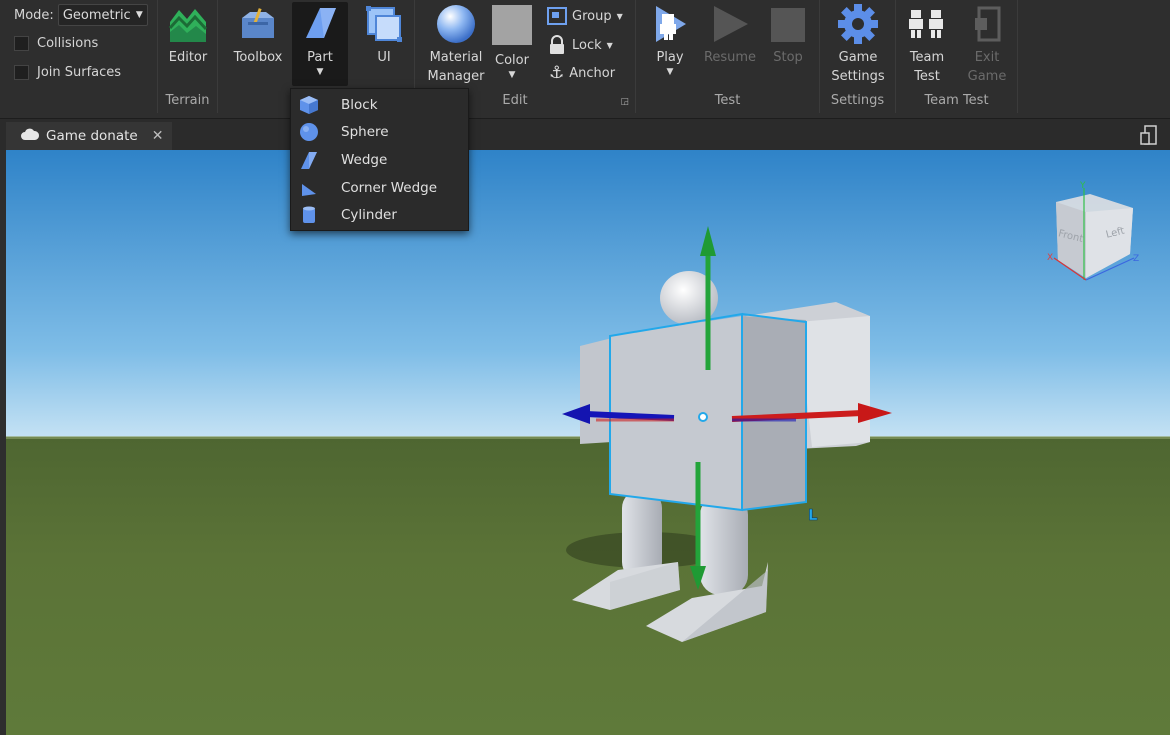 The image size is (1170, 735). Describe the element at coordinates (384, 57) in the screenshot. I see `ui-label: UI` at that location.